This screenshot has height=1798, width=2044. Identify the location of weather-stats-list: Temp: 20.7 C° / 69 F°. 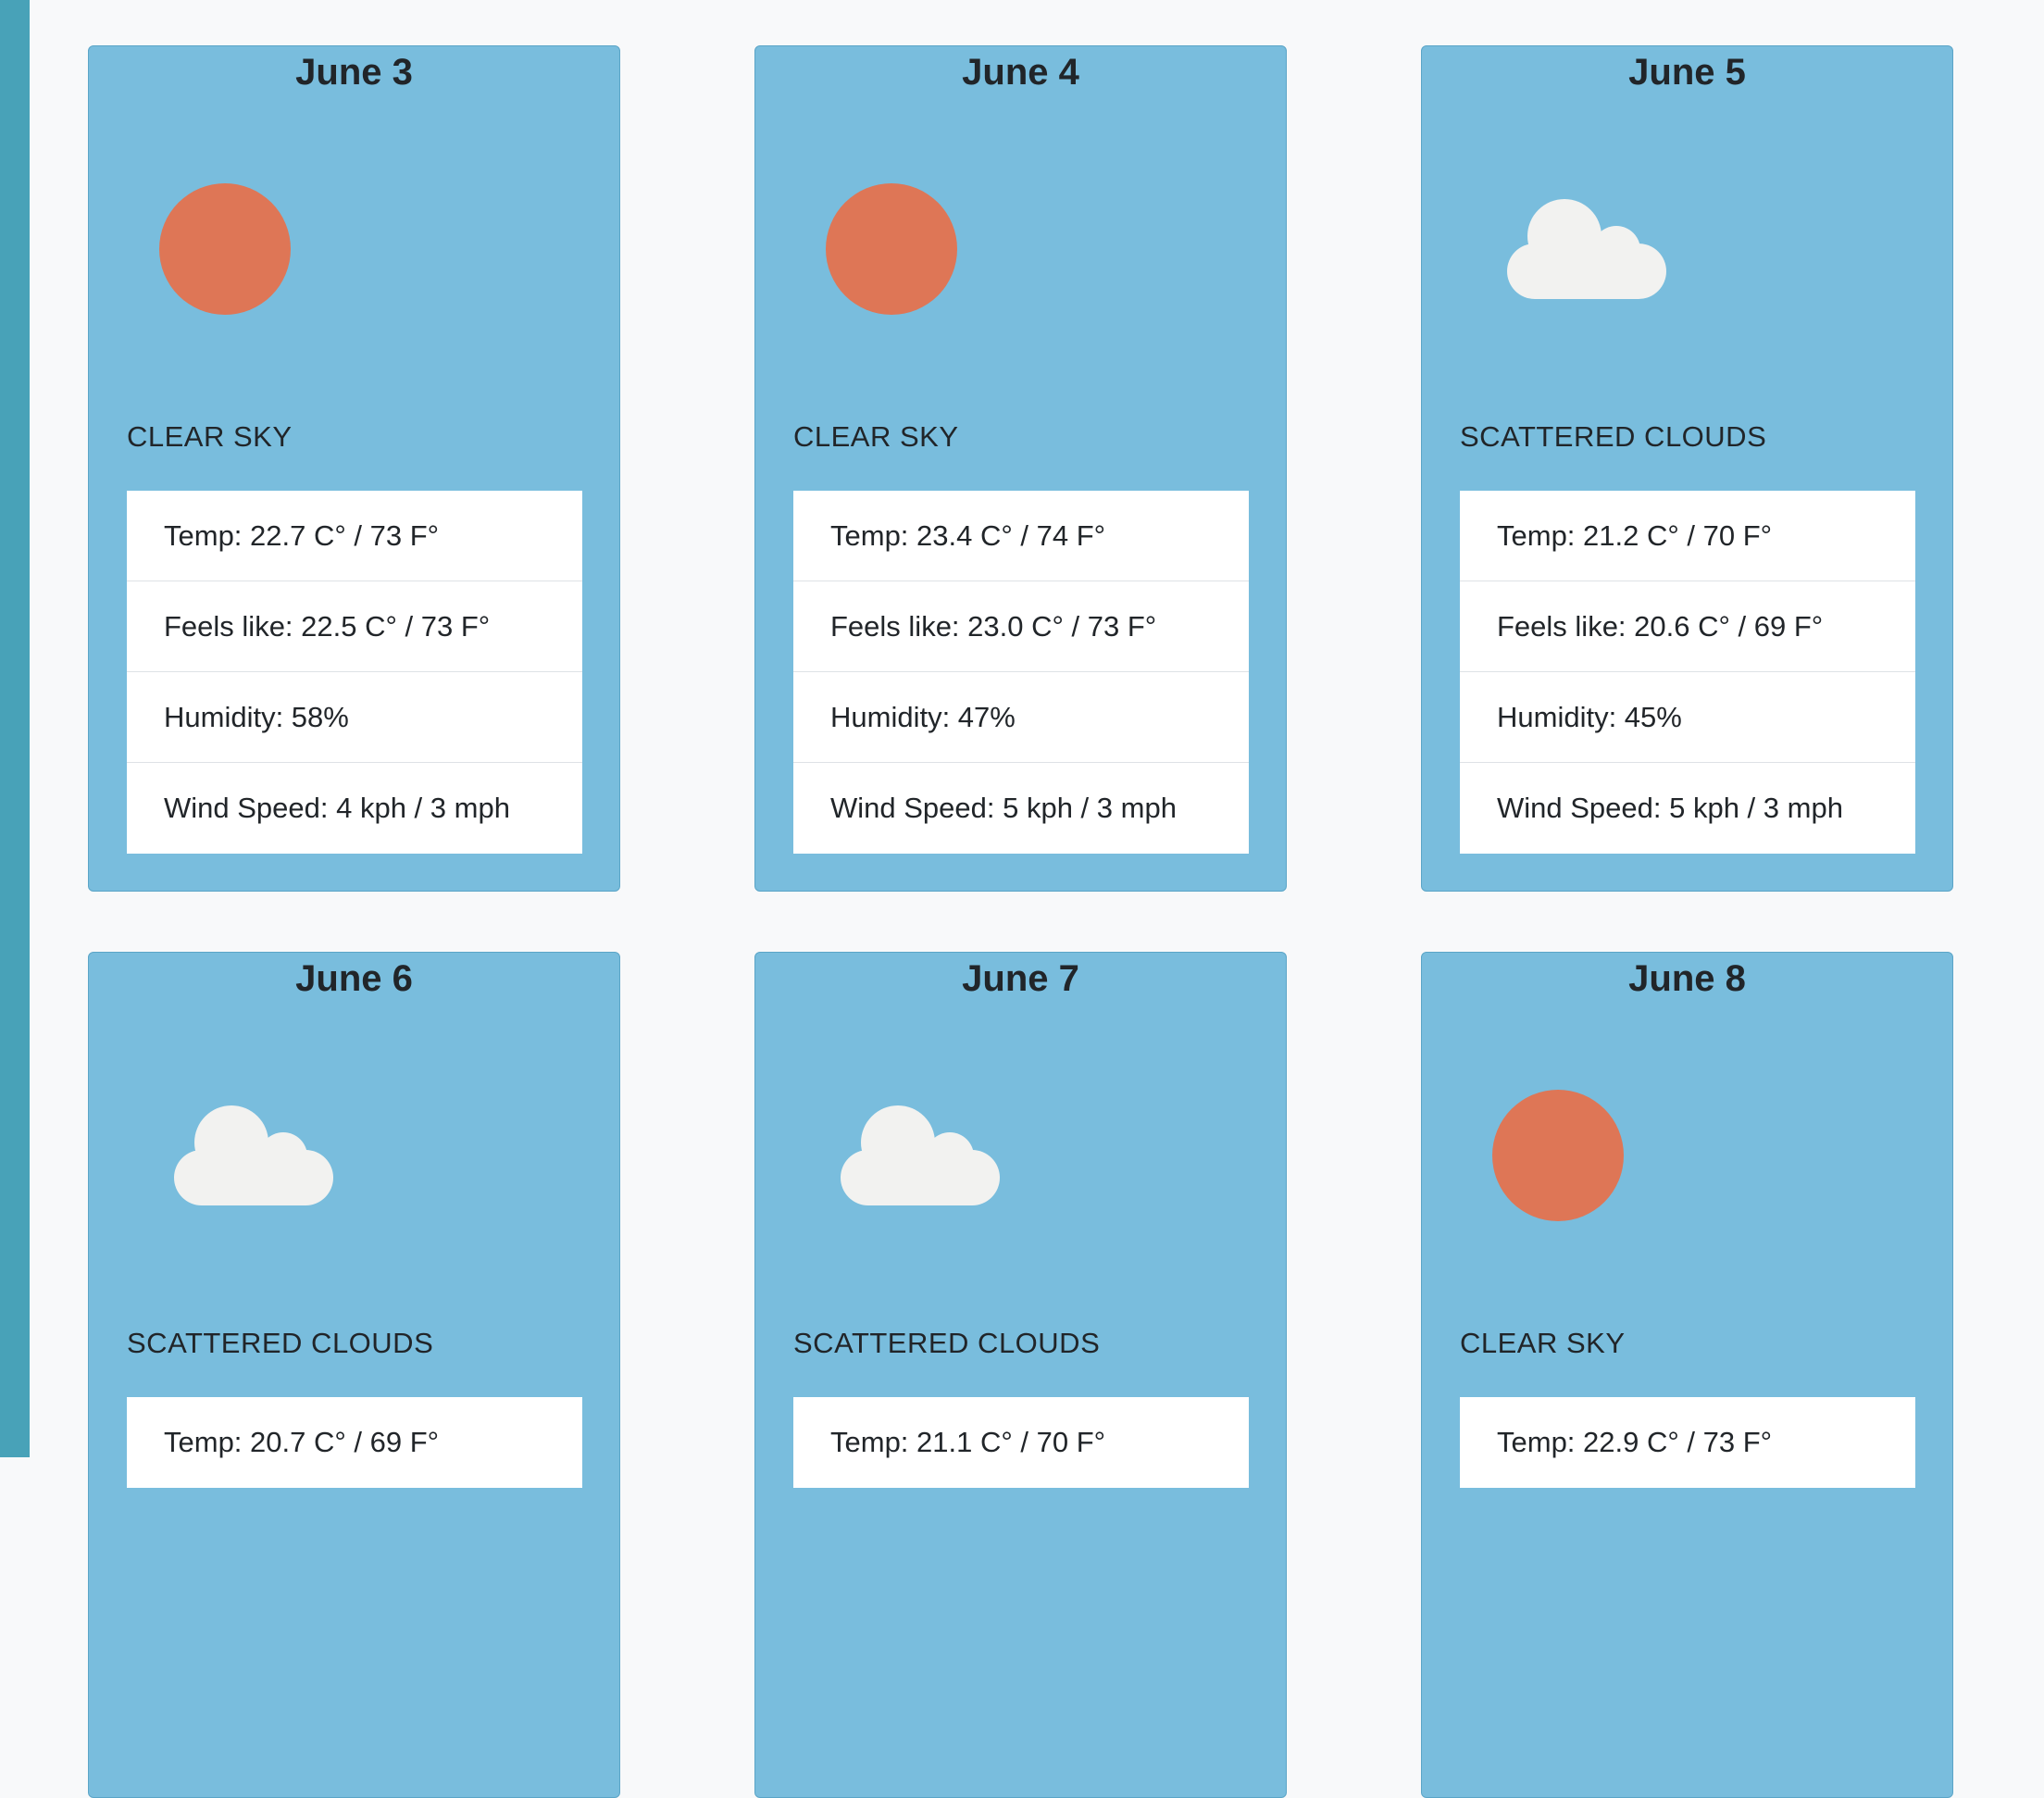
(354, 1442).